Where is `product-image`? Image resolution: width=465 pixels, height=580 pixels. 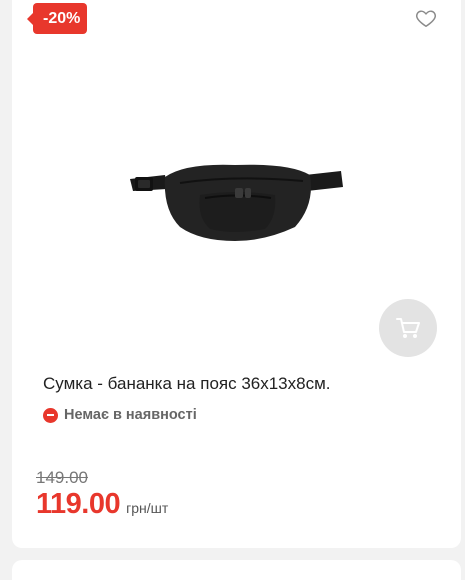 product-image is located at coordinates (235, 202).